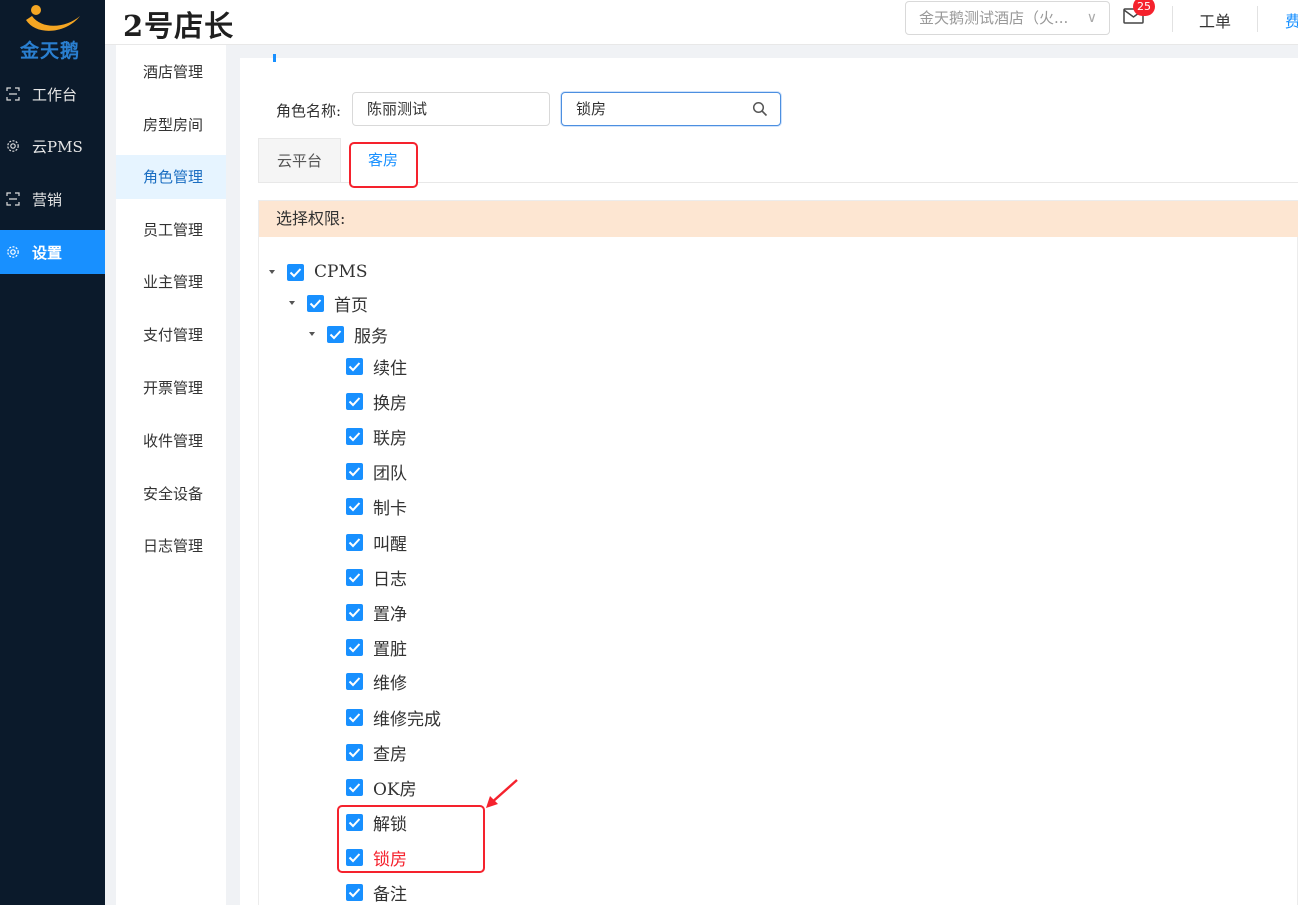  I want to click on tree-node-log: 日志, so click(376, 577).